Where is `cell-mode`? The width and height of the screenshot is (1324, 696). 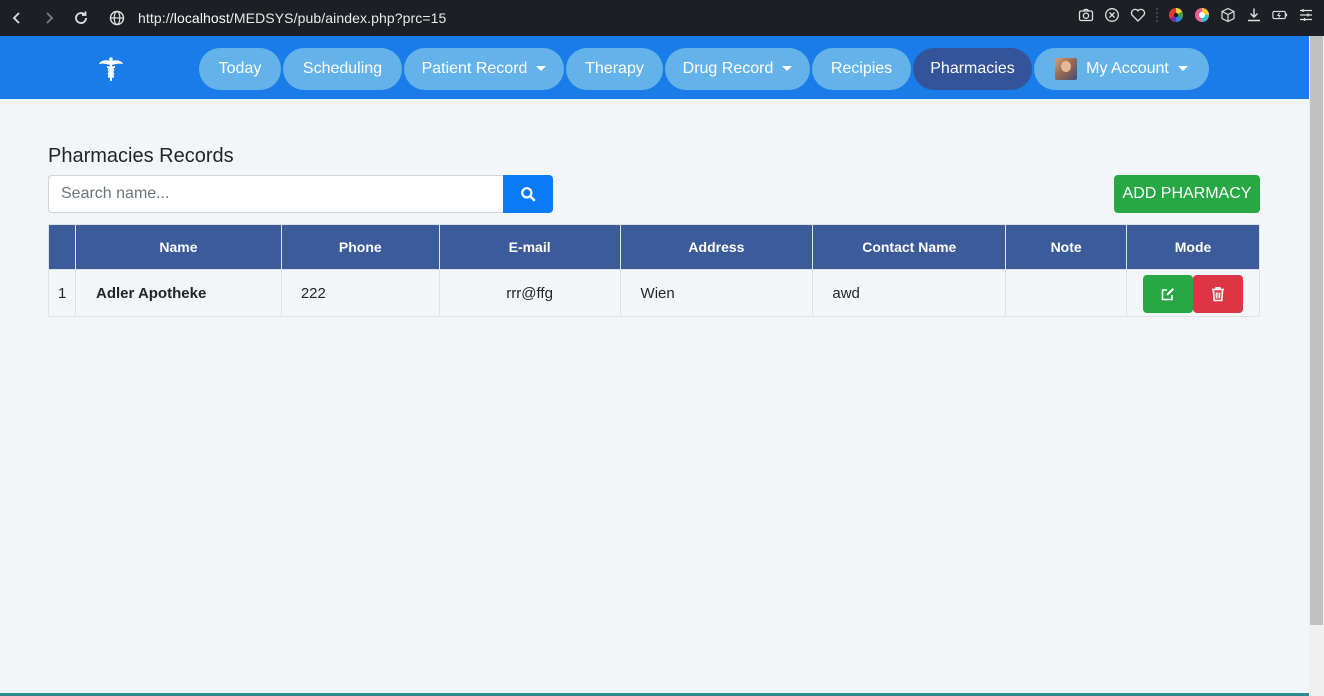 cell-mode is located at coordinates (1193, 293).